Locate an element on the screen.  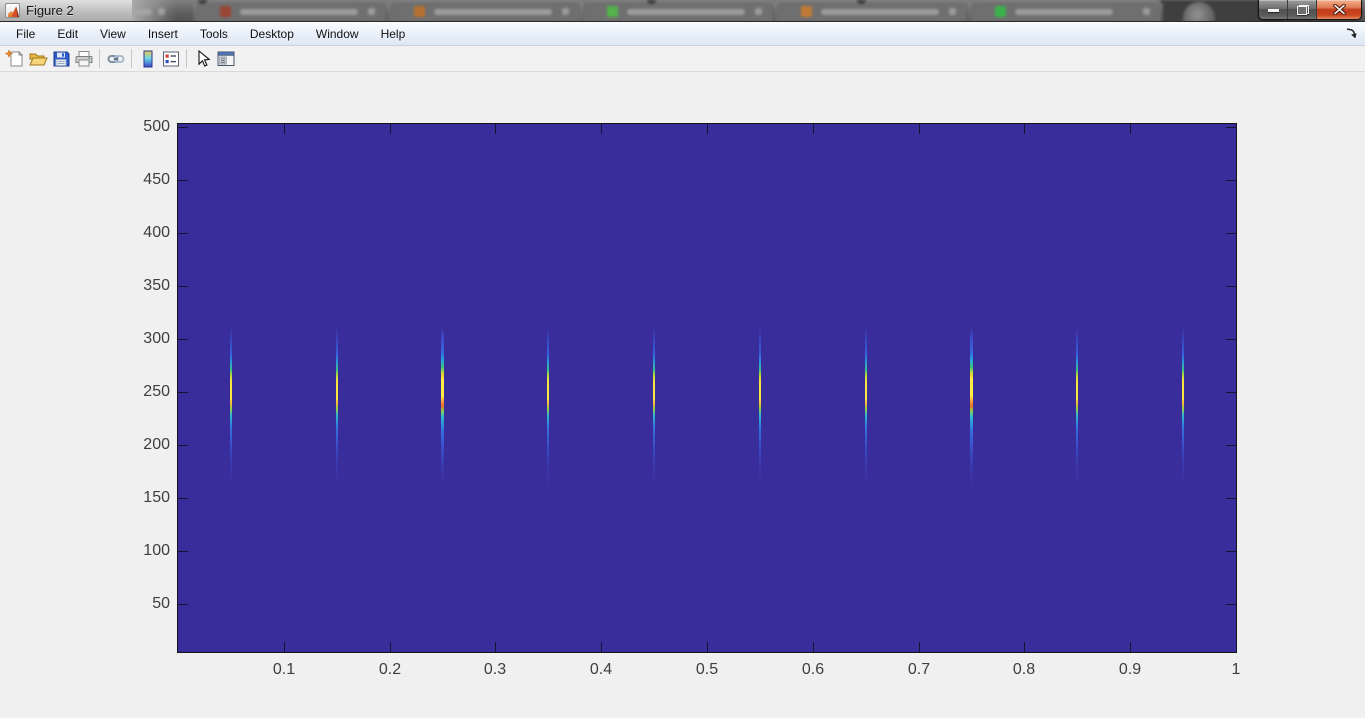
restore-icon is located at coordinates (1303, 10).